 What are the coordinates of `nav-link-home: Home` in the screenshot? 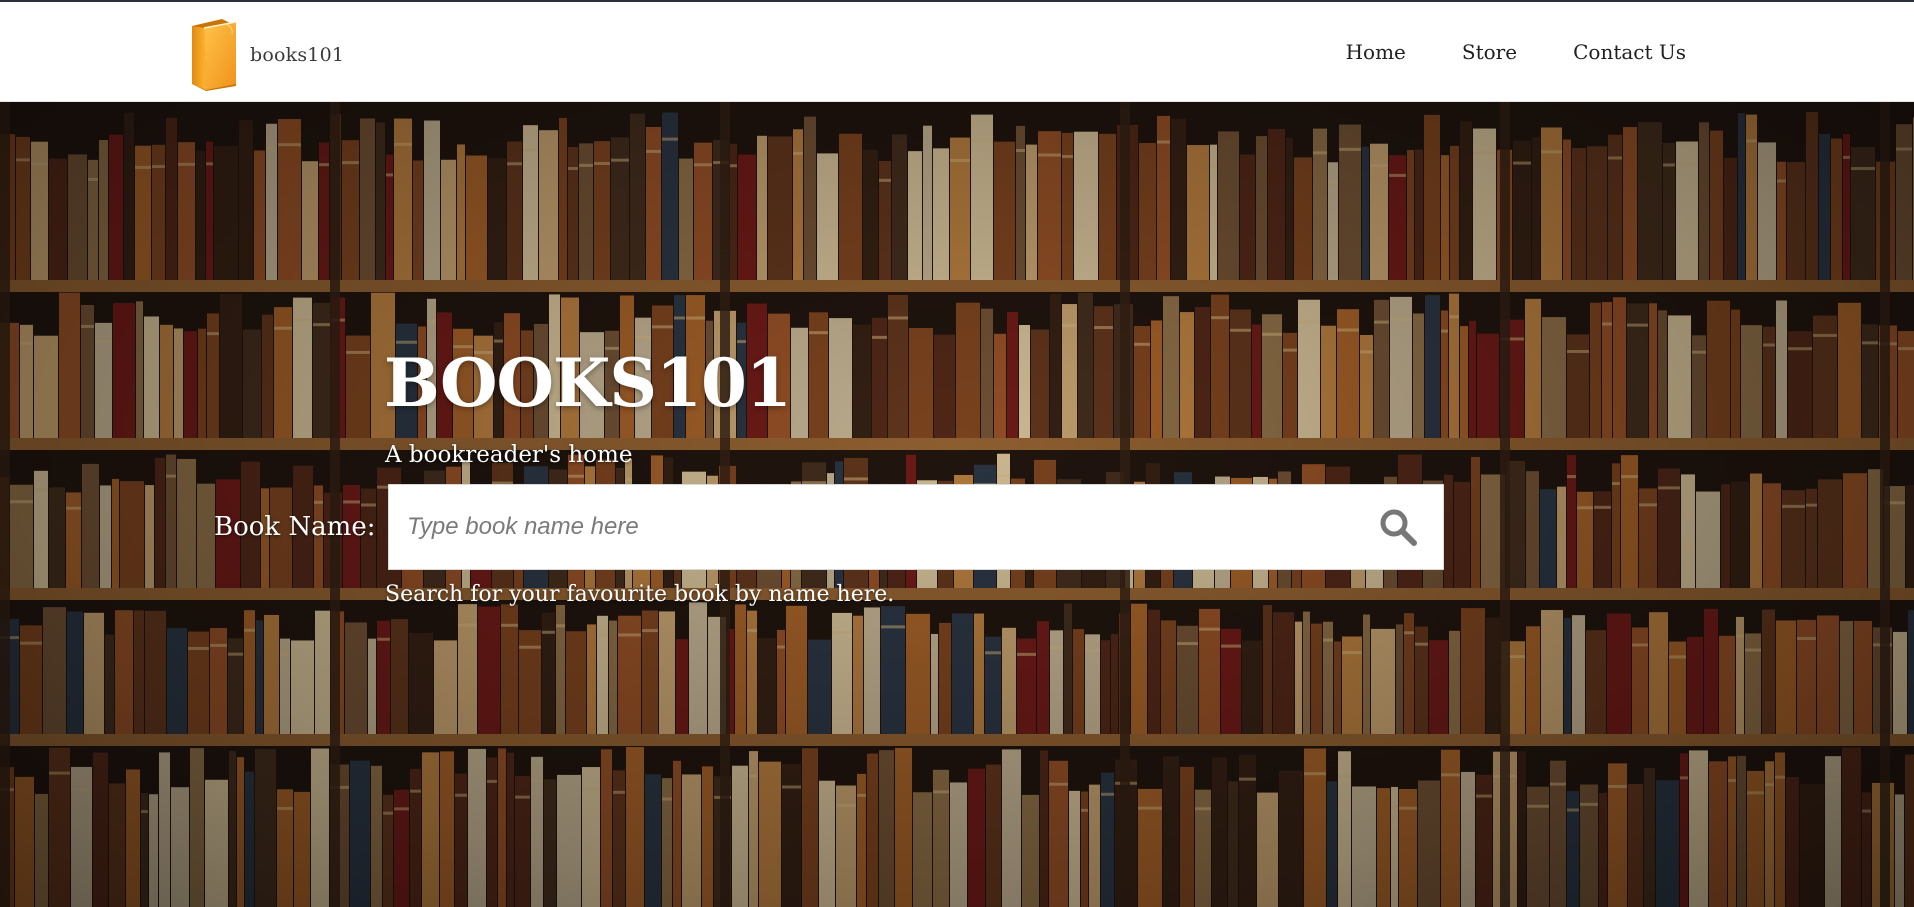 It's located at (1376, 52).